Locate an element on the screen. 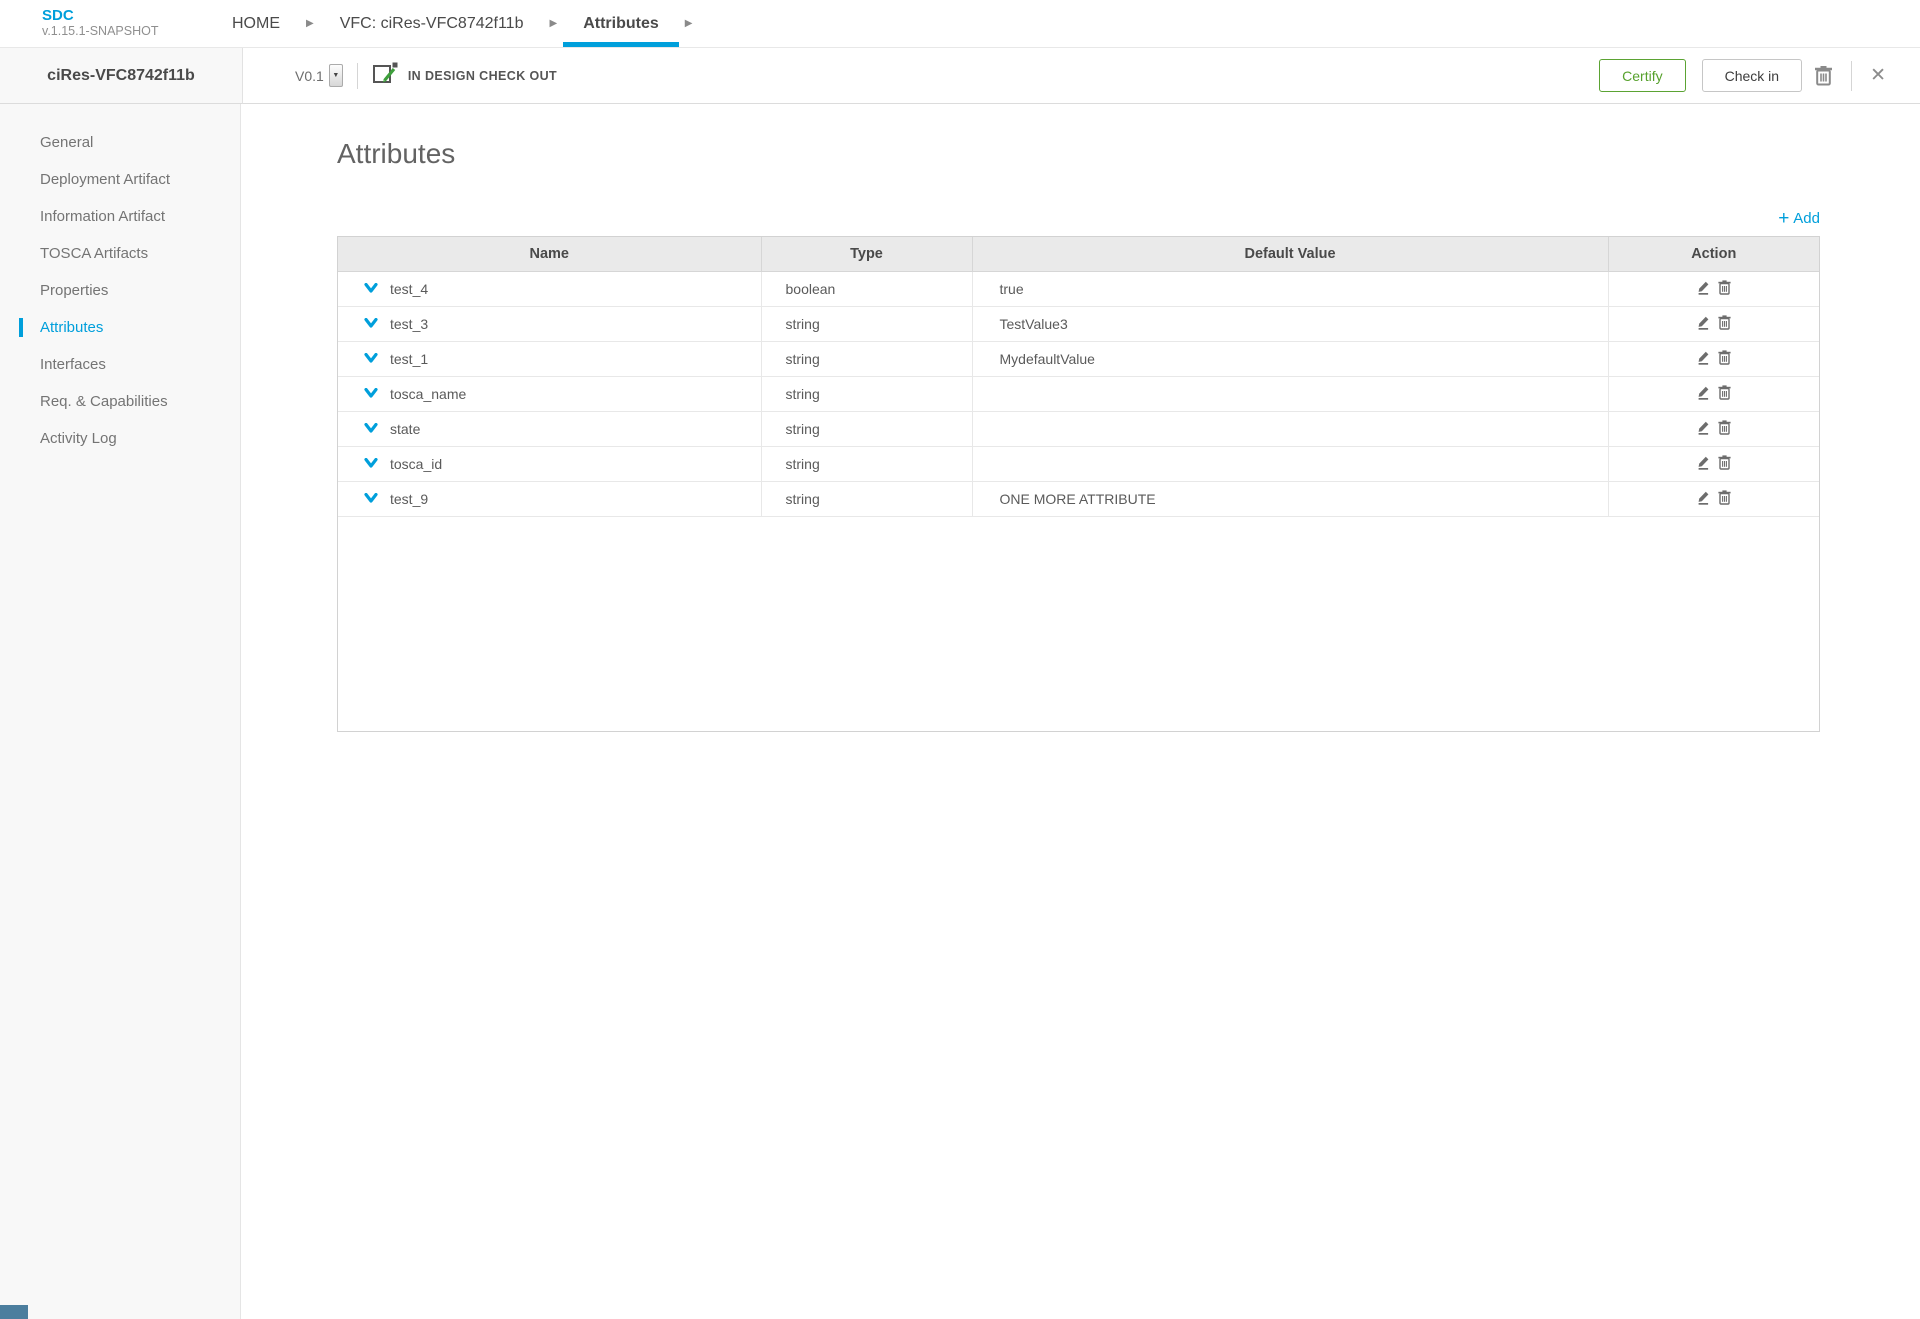 This screenshot has width=1920, height=1319. tab-home: HOME is located at coordinates (256, 23).